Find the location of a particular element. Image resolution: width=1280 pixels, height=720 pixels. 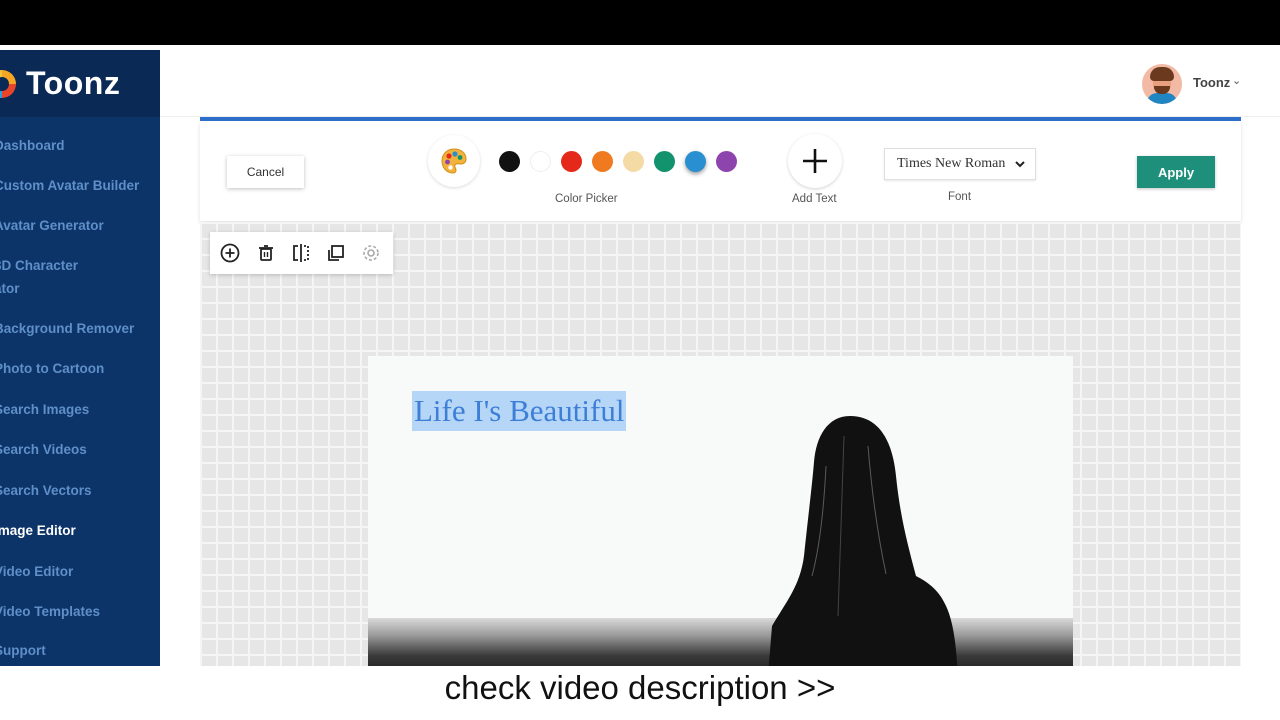

sidebar-item-support: Support is located at coordinates (80, 650).